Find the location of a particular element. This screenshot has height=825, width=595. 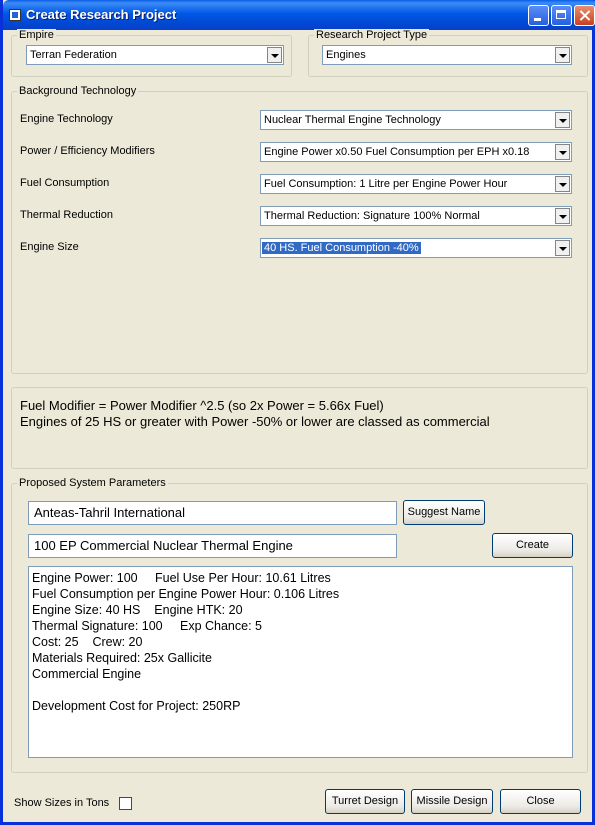

show-sizes-label: Show Sizes in Tons is located at coordinates (62, 803).